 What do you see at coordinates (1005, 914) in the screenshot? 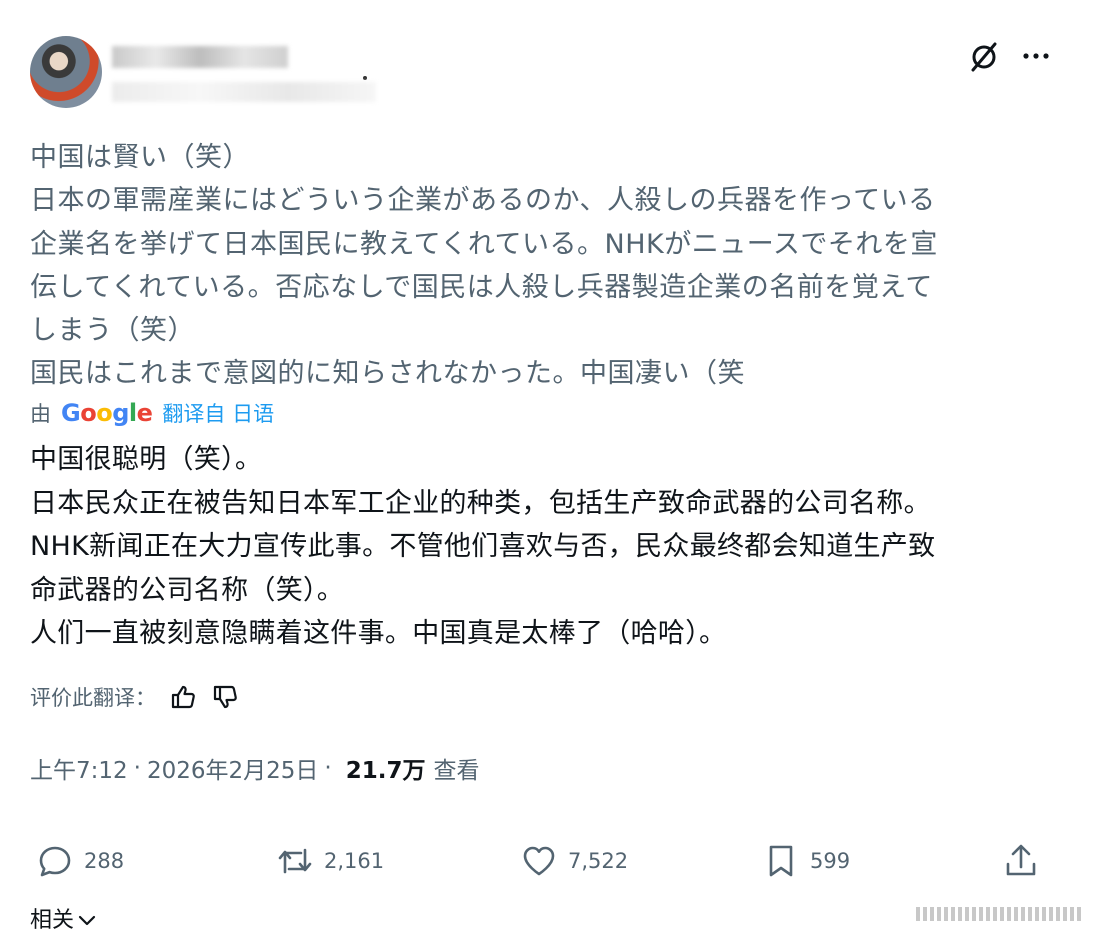
I see `watermark` at bounding box center [1005, 914].